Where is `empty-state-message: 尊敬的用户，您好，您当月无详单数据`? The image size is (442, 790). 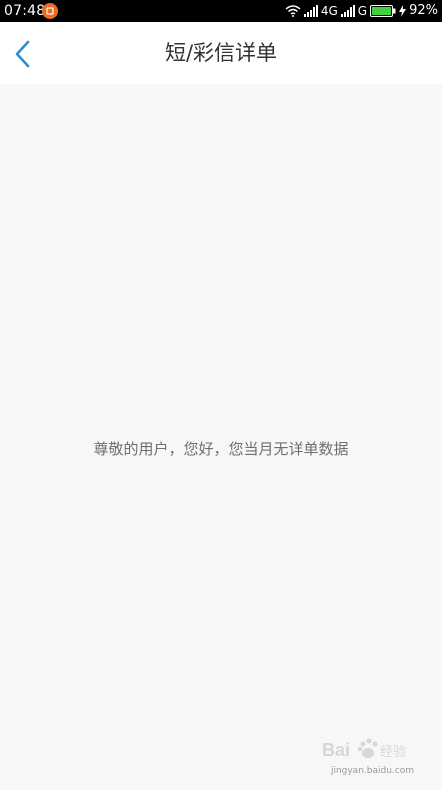
empty-state-message: 尊敬的用户，您好，您当月无详单数据 is located at coordinates (221, 449).